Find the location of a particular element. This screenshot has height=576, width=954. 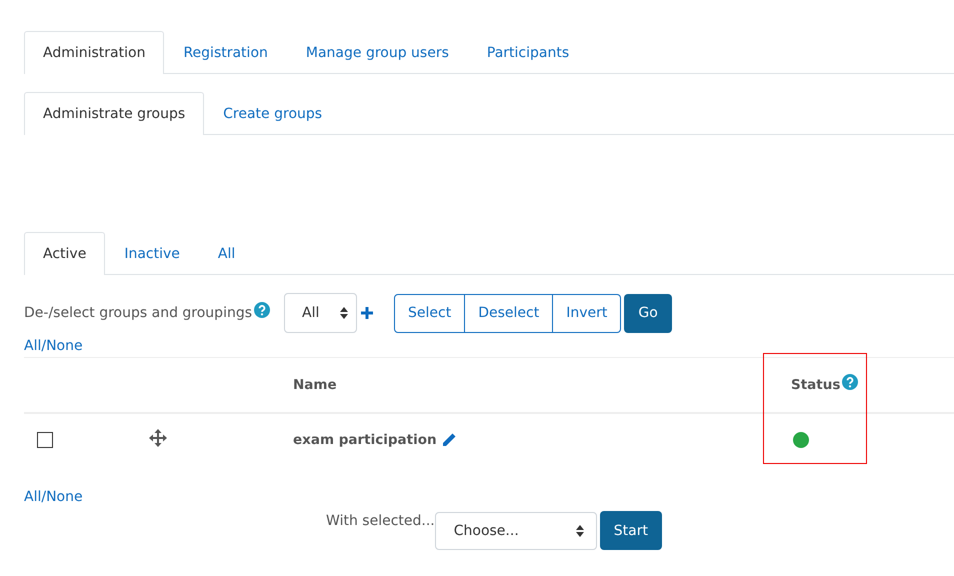

button: Select is located at coordinates (430, 313).